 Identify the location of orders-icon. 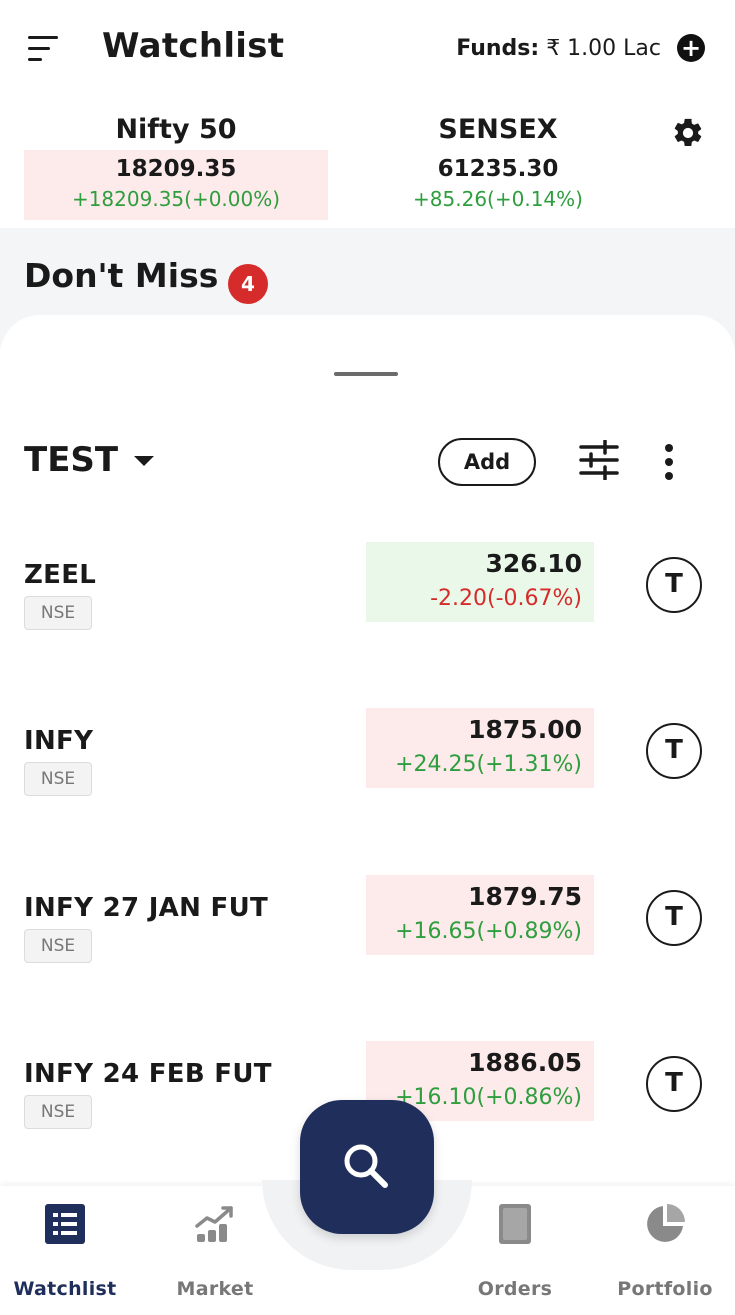
(515, 1224).